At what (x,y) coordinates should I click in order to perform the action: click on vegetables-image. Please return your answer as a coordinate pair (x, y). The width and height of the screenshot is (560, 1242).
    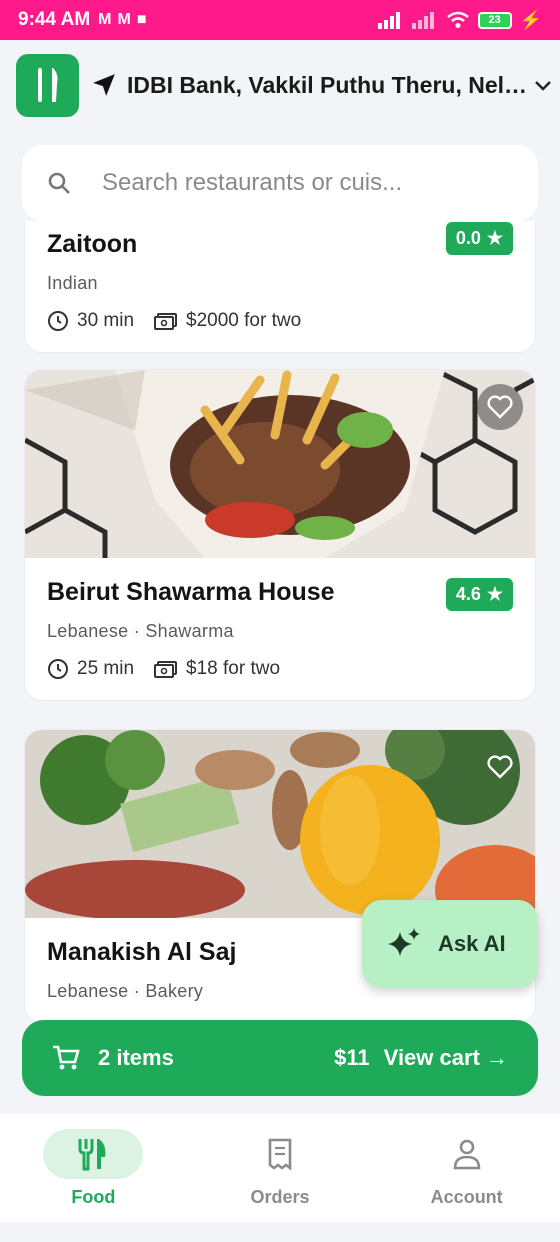
    Looking at the image, I should click on (280, 824).